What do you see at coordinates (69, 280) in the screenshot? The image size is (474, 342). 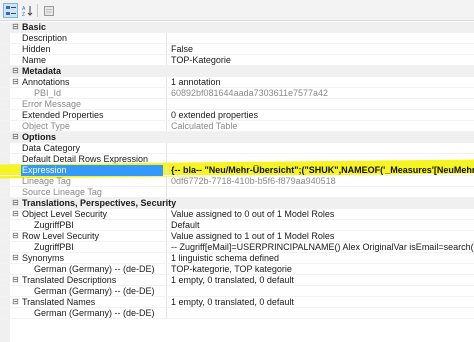 I see `property-name: Translated Descriptions` at bounding box center [69, 280].